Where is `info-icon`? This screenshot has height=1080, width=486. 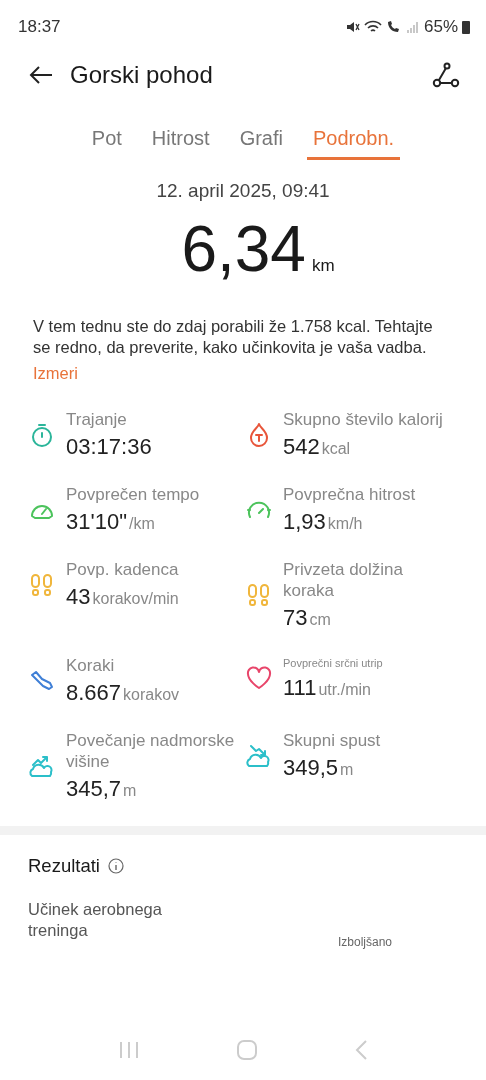
info-icon is located at coordinates (116, 866).